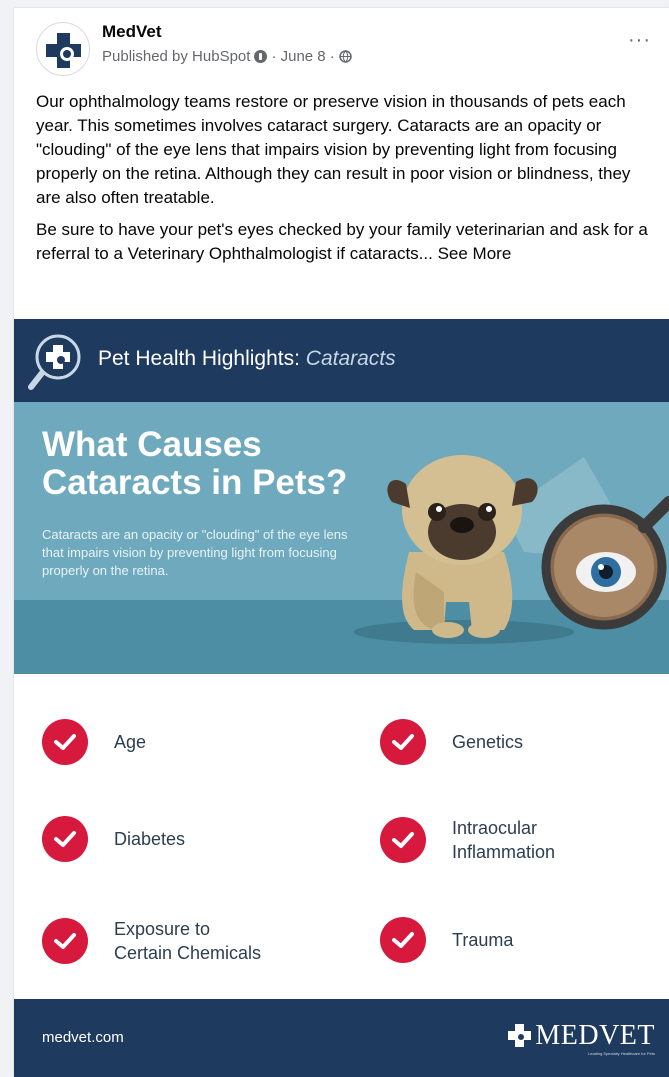 This screenshot has width=669, height=1077. I want to click on post-meta: Published by HubSpot · June 8 ·, so click(227, 56).